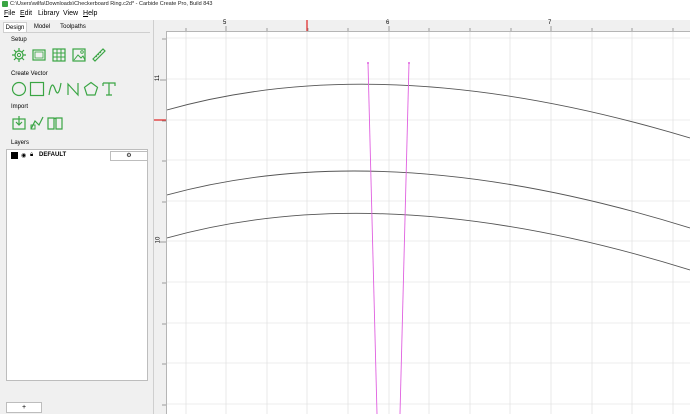 The height and width of the screenshot is (414, 690). What do you see at coordinates (29, 74) in the screenshot?
I see `section-create-vector-label: Create Vector` at bounding box center [29, 74].